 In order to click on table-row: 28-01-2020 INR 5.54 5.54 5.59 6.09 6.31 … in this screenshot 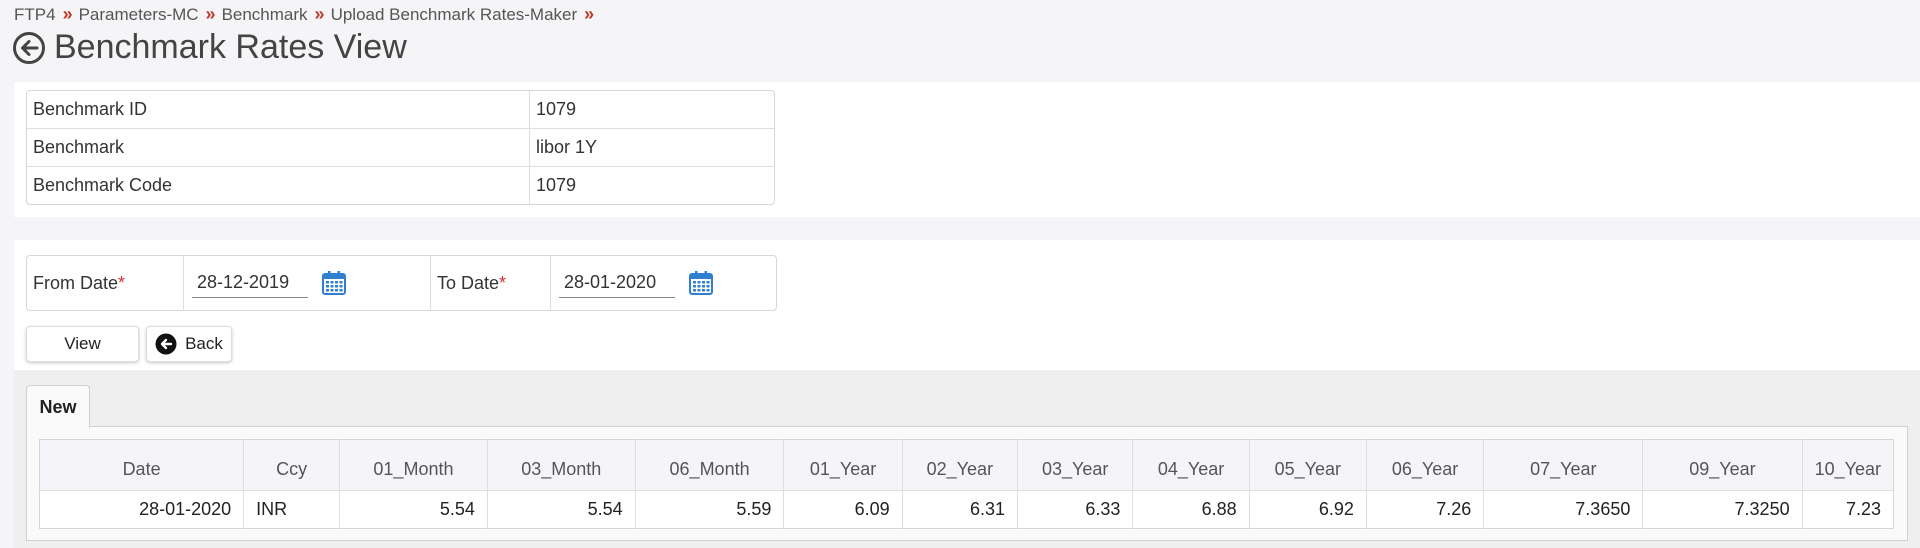, I will do `click(966, 509)`.